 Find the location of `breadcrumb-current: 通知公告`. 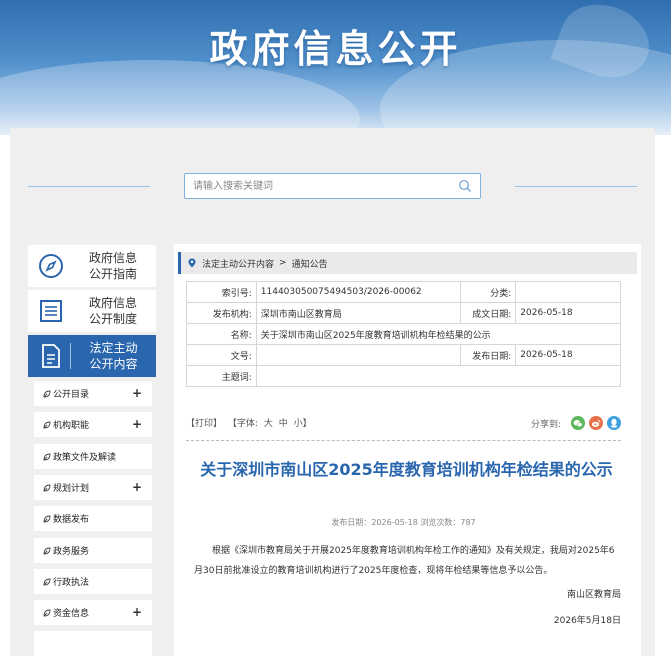

breadcrumb-current: 通知公告 is located at coordinates (310, 263).